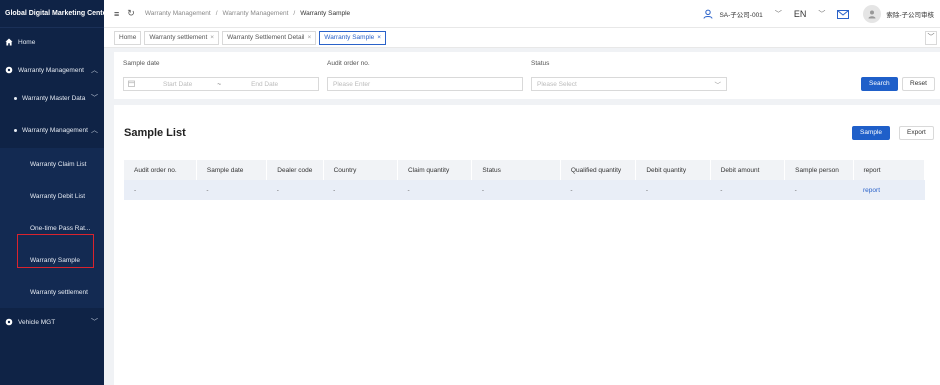 Image resolution: width=940 pixels, height=385 pixels. Describe the element at coordinates (557, 84) in the screenshot. I see `status-placeholder: Please Select` at that location.